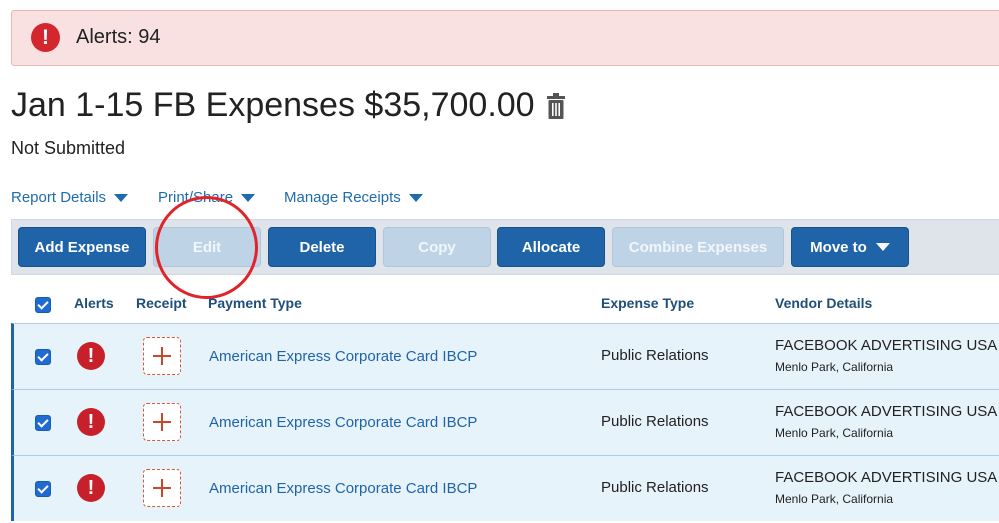 The width and height of the screenshot is (999, 523). I want to click on header-expense-type: Expense Type, so click(647, 303).